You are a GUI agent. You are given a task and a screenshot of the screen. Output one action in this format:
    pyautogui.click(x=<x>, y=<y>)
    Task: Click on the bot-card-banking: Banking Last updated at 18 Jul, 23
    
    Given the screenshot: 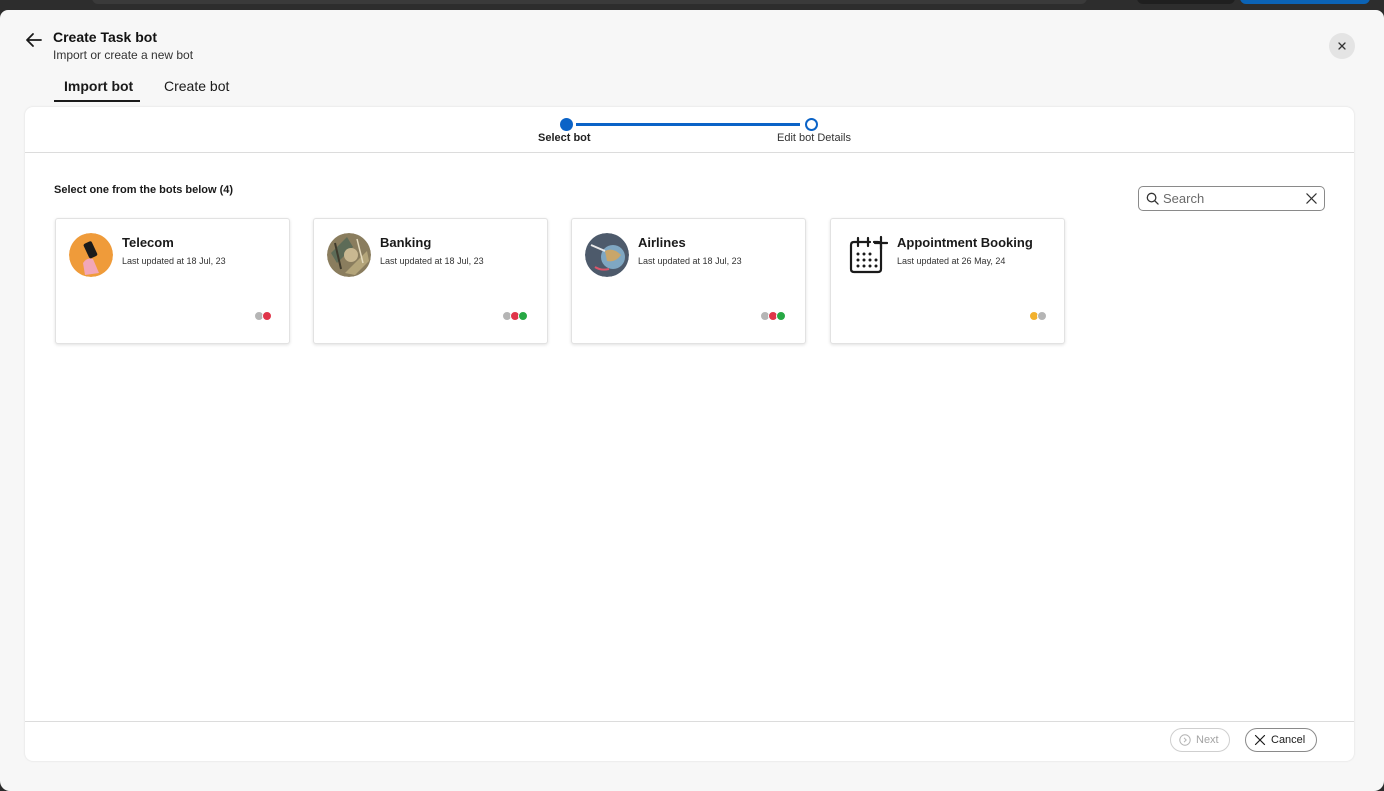 What is the action you would take?
    pyautogui.click(x=430, y=281)
    